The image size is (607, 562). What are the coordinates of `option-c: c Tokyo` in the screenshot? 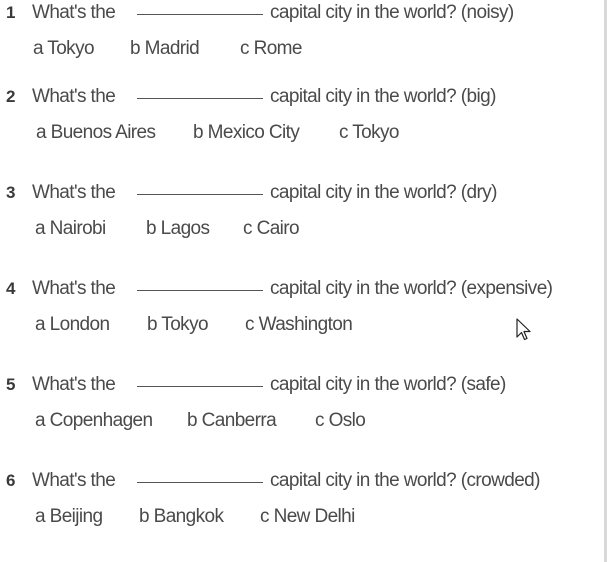 It's located at (369, 132).